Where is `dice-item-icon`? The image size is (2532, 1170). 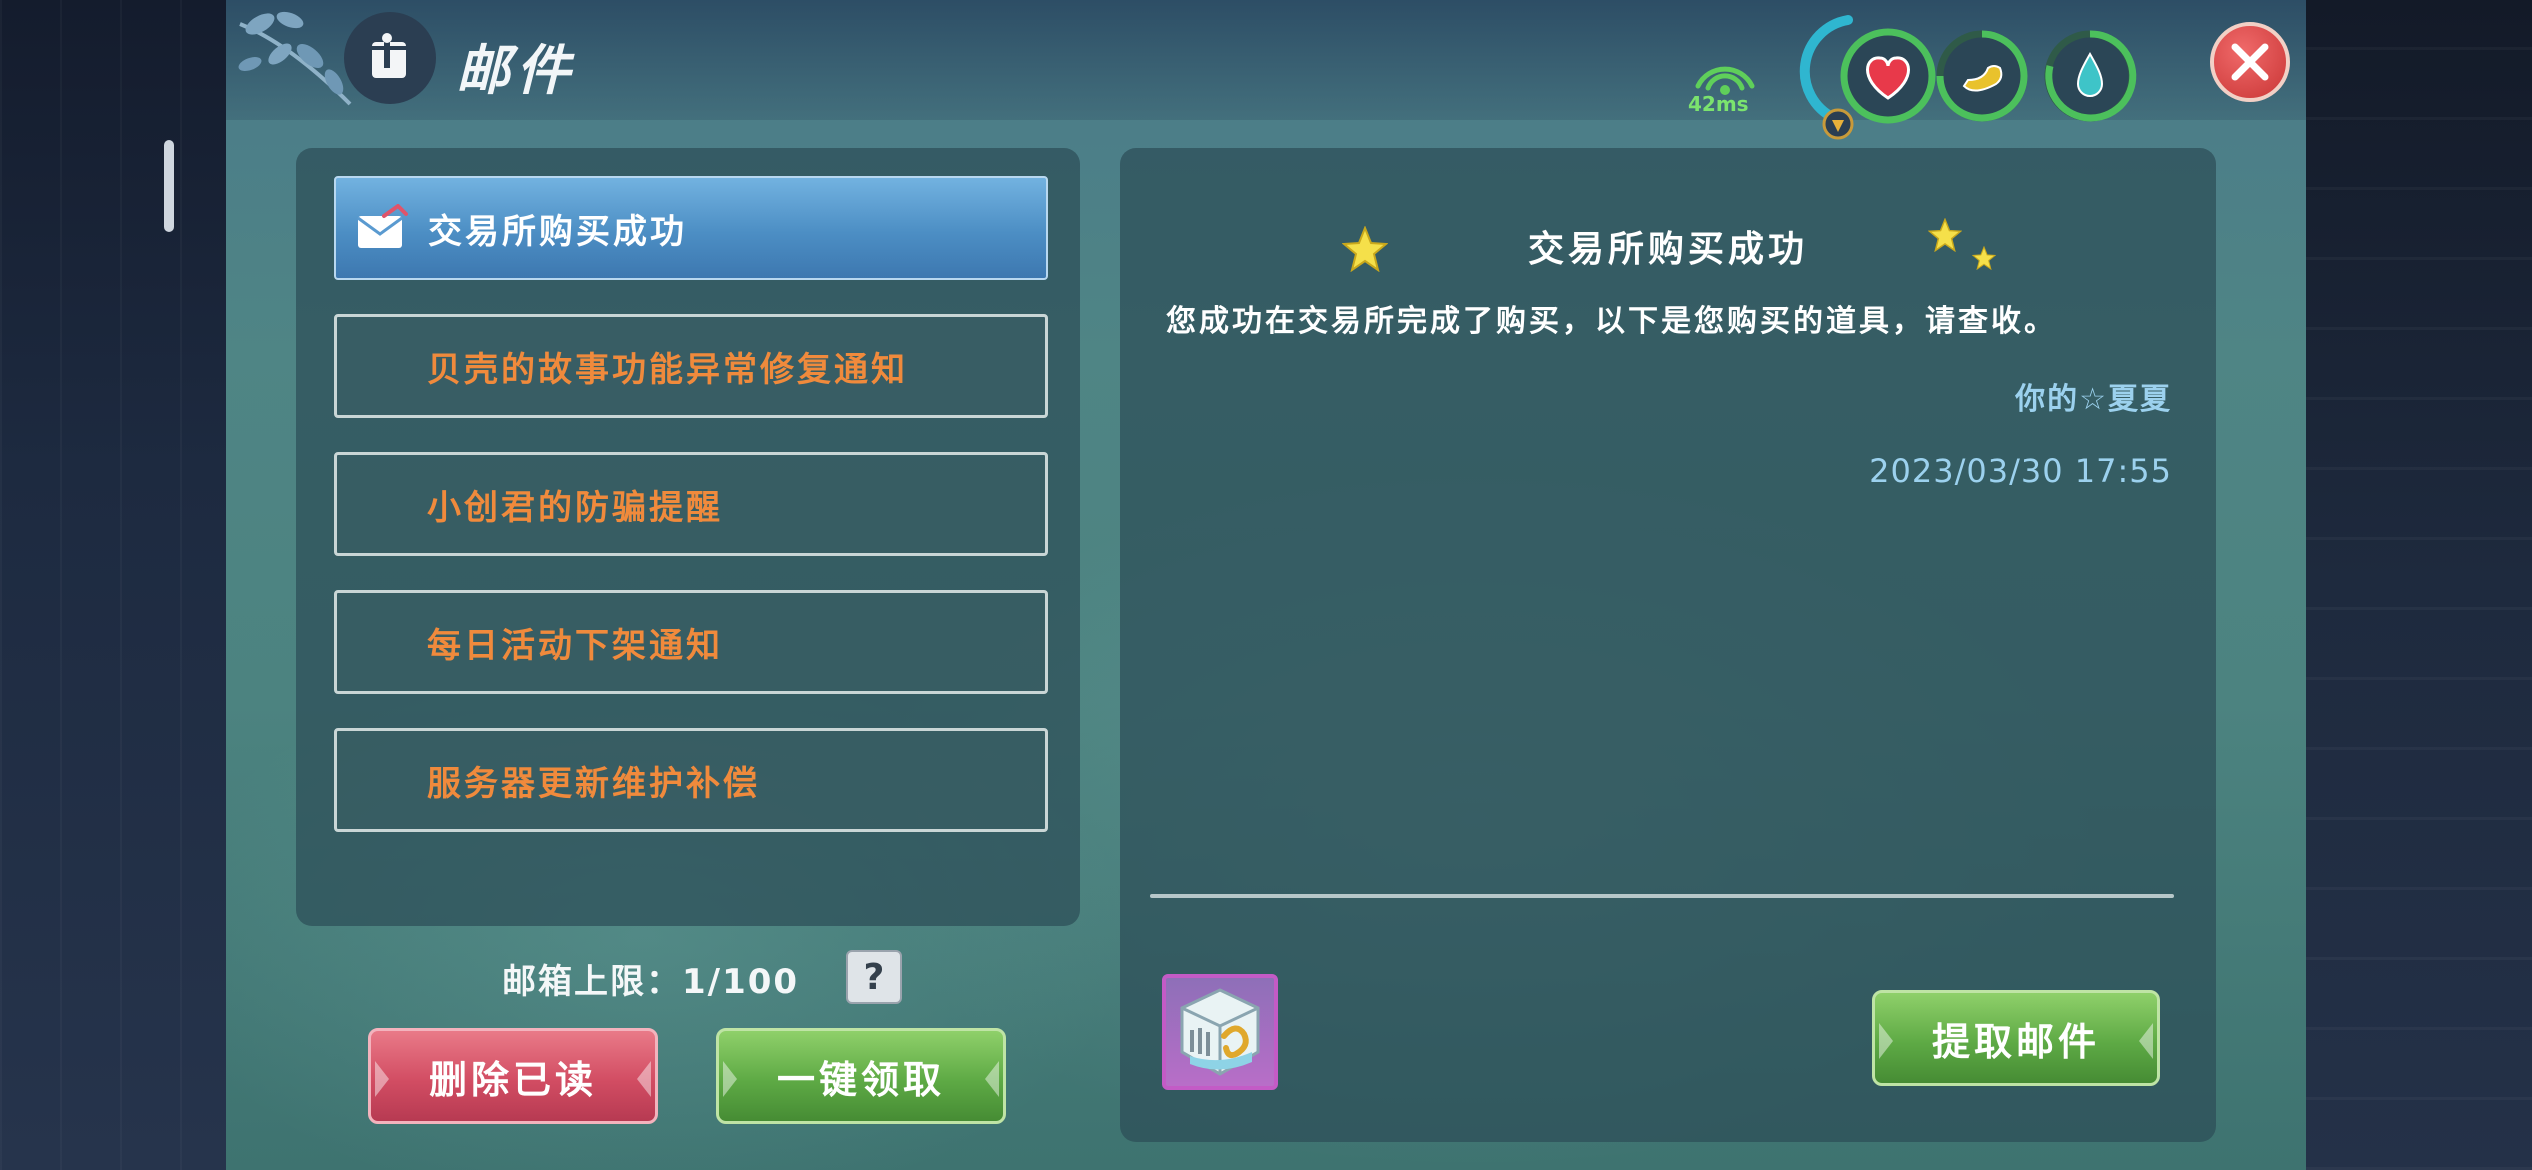 dice-item-icon is located at coordinates (1220, 1032).